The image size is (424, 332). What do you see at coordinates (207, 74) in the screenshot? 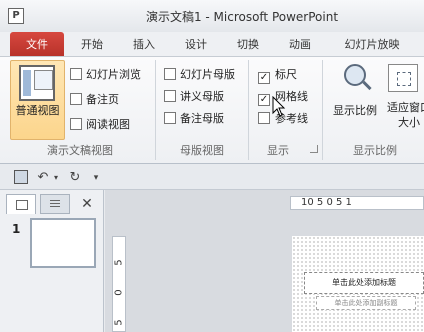
I see `slide-master-label: 幻灯片母版` at bounding box center [207, 74].